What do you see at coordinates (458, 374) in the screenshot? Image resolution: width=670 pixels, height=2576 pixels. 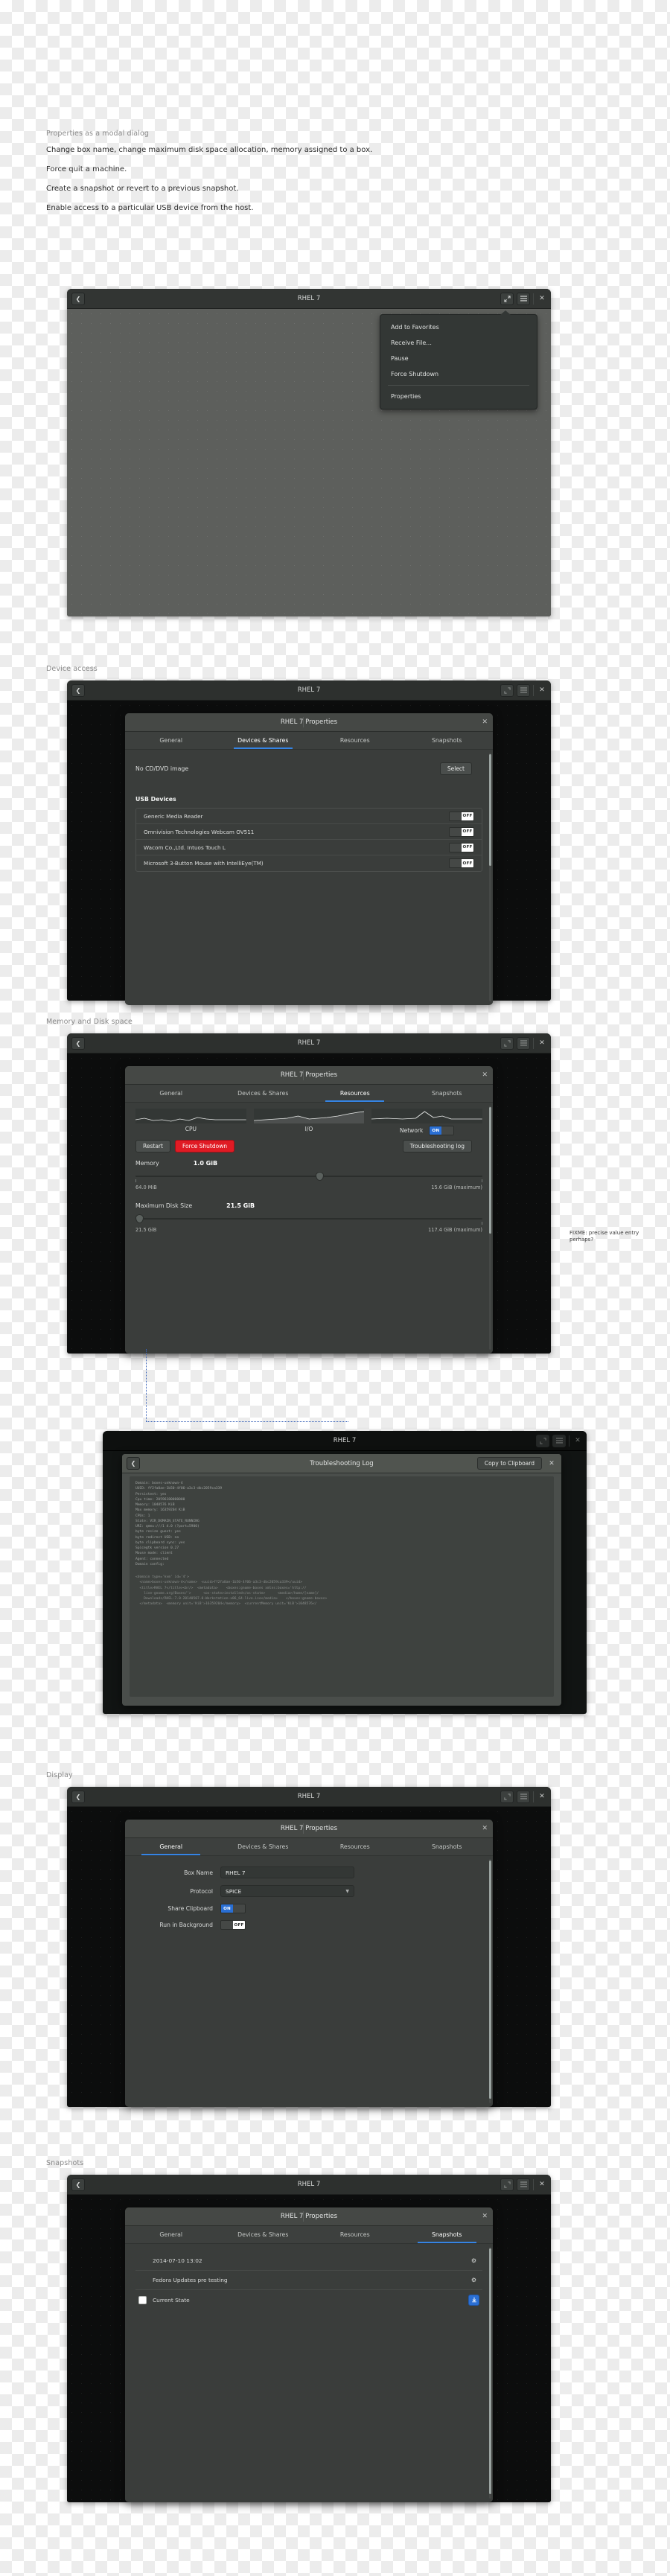 I see `menu-item-force-shutdown: Force Shutdown` at bounding box center [458, 374].